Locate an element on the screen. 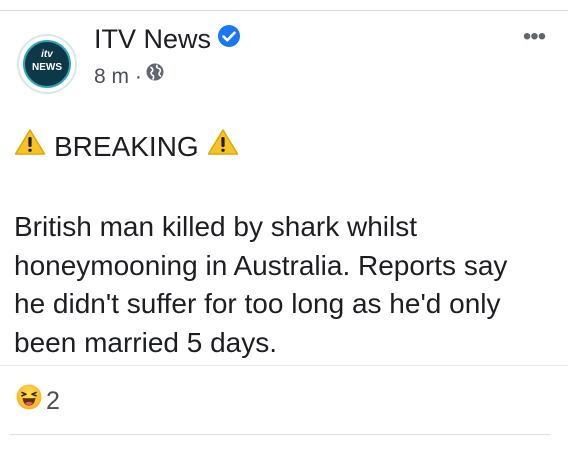  page-avatar: itv NEWS is located at coordinates (47, 64).